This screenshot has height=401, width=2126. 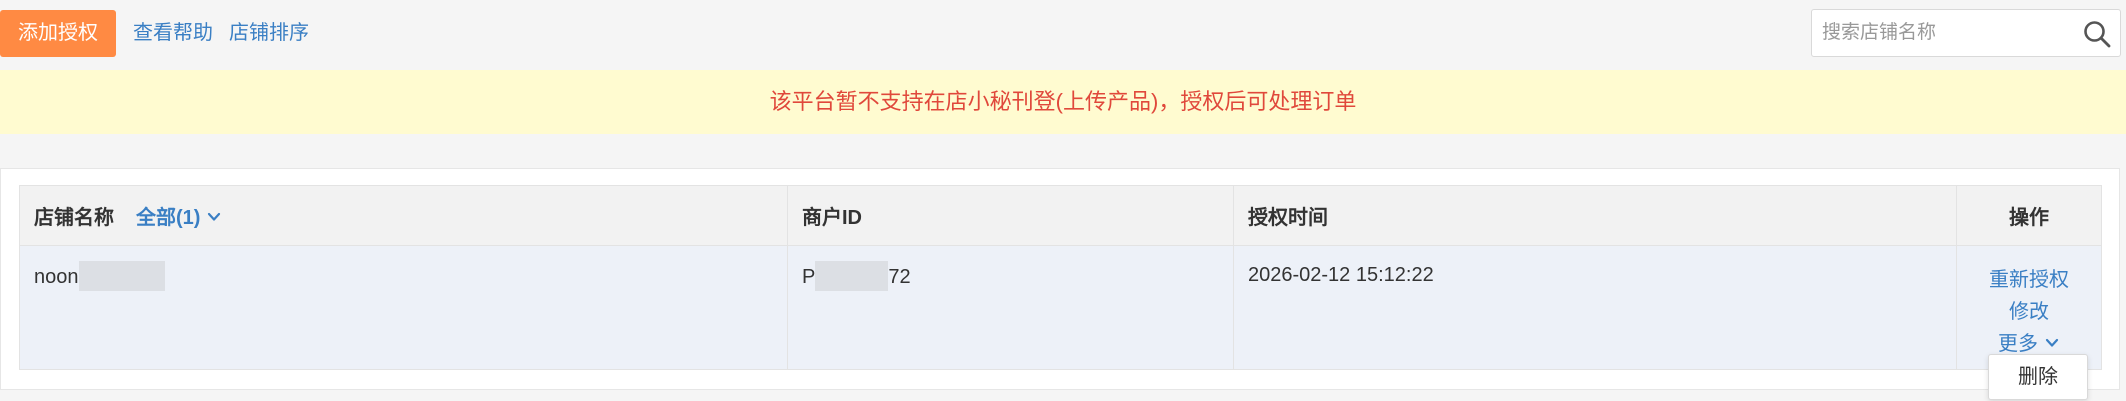 I want to click on shop-filter-label: 全部(1), so click(x=168, y=218).